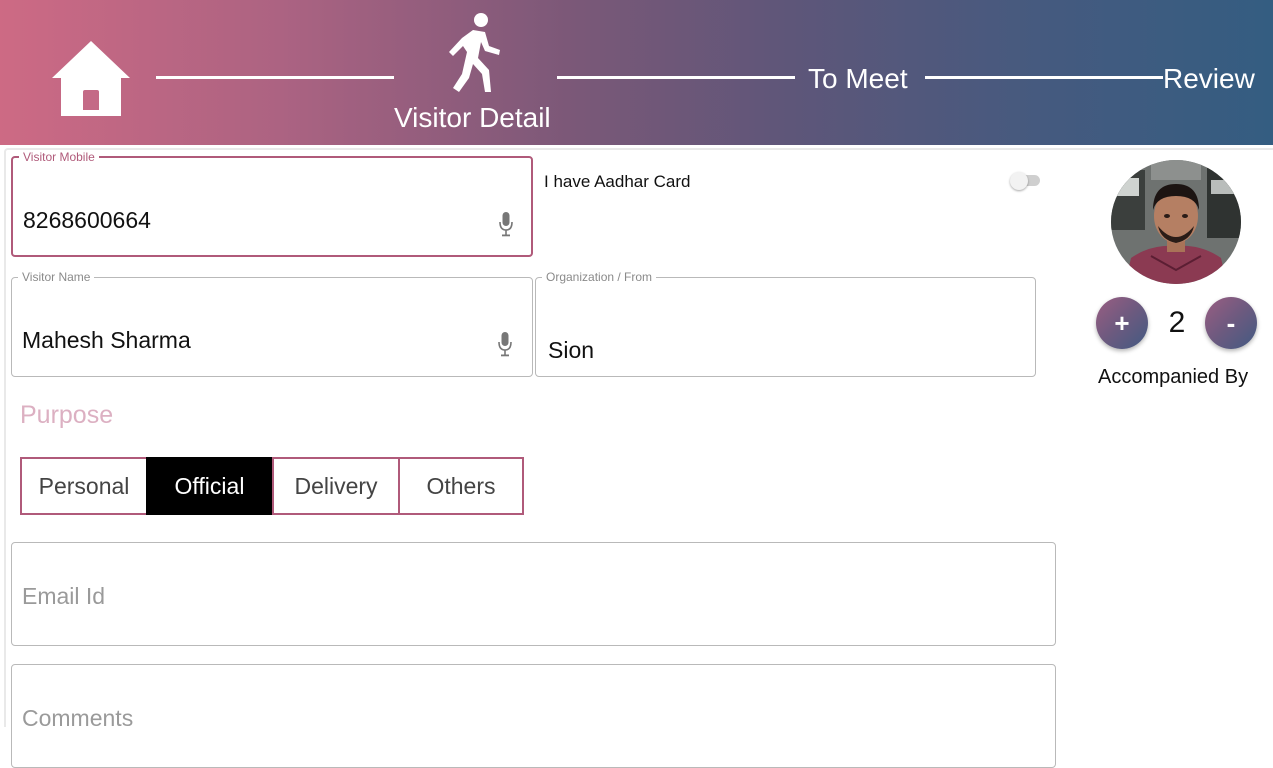  I want to click on comments-placeholder: Comments, so click(78, 718).